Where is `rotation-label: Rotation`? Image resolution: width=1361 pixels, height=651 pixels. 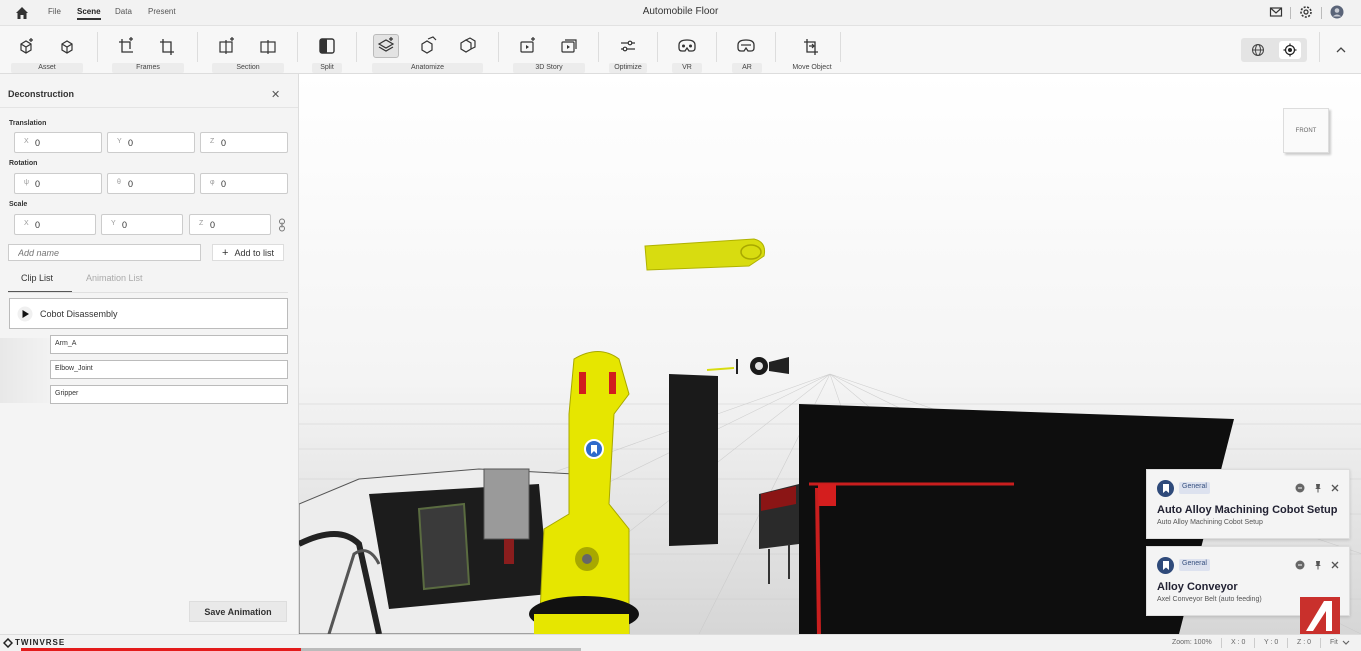 rotation-label: Rotation is located at coordinates (23, 163).